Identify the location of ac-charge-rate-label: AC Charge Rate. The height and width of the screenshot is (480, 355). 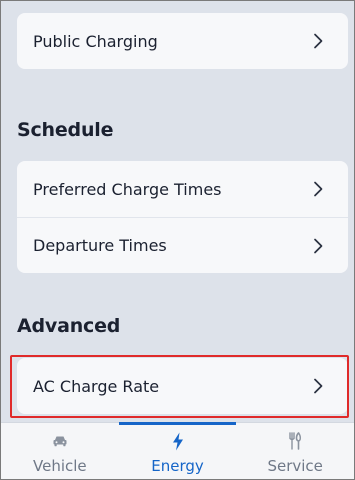
(96, 386).